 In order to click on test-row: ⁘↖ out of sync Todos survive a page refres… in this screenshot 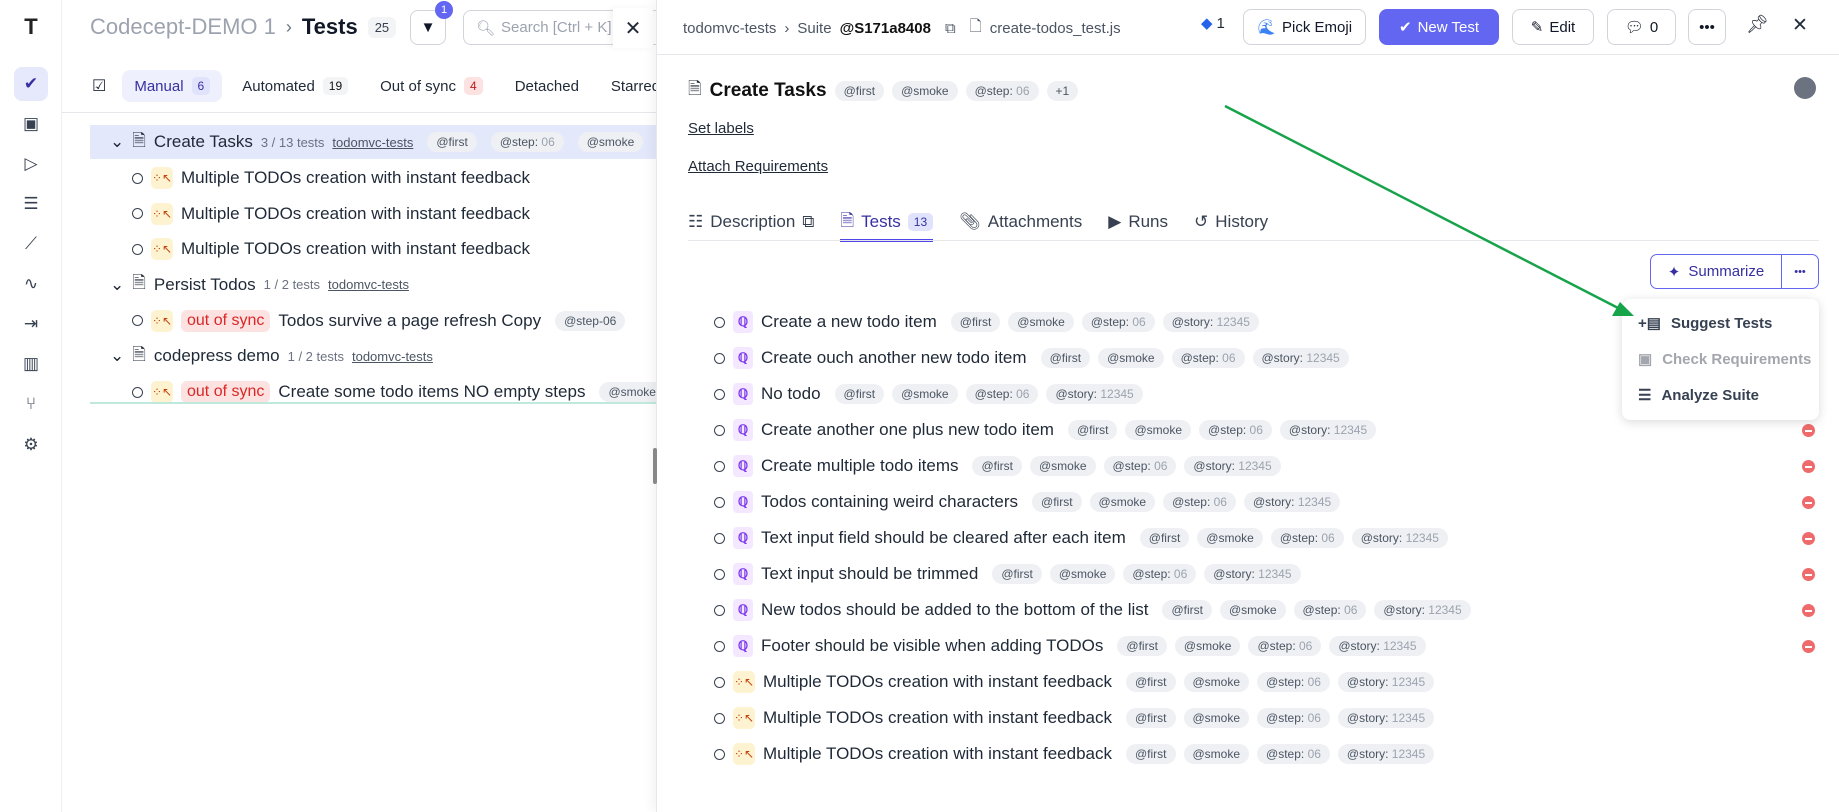, I will do `click(373, 321)`.